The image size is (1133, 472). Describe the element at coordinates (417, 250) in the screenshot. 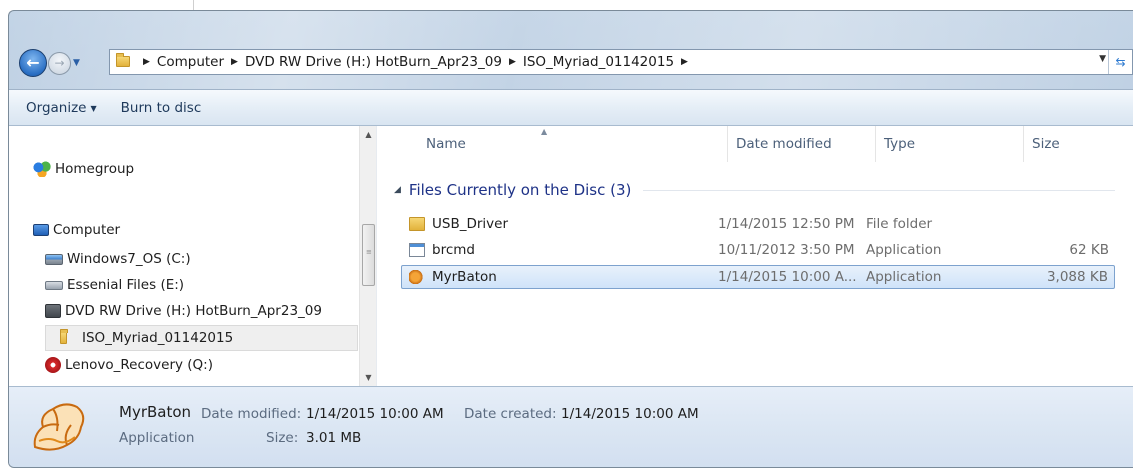

I see `application-icon` at that location.